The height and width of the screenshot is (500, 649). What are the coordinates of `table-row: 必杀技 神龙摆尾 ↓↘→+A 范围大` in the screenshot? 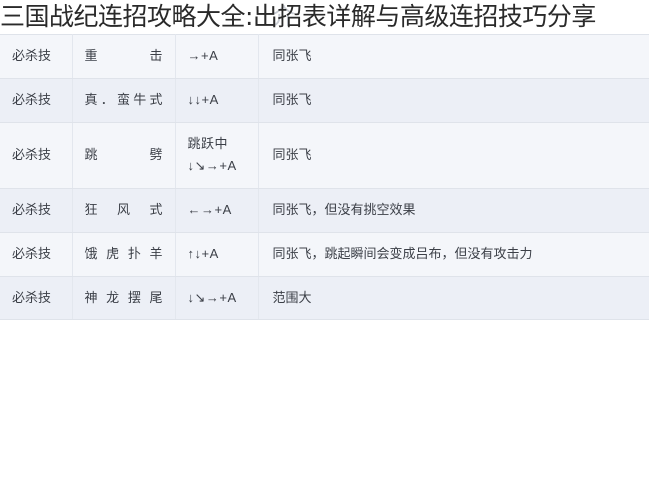 It's located at (324, 298).